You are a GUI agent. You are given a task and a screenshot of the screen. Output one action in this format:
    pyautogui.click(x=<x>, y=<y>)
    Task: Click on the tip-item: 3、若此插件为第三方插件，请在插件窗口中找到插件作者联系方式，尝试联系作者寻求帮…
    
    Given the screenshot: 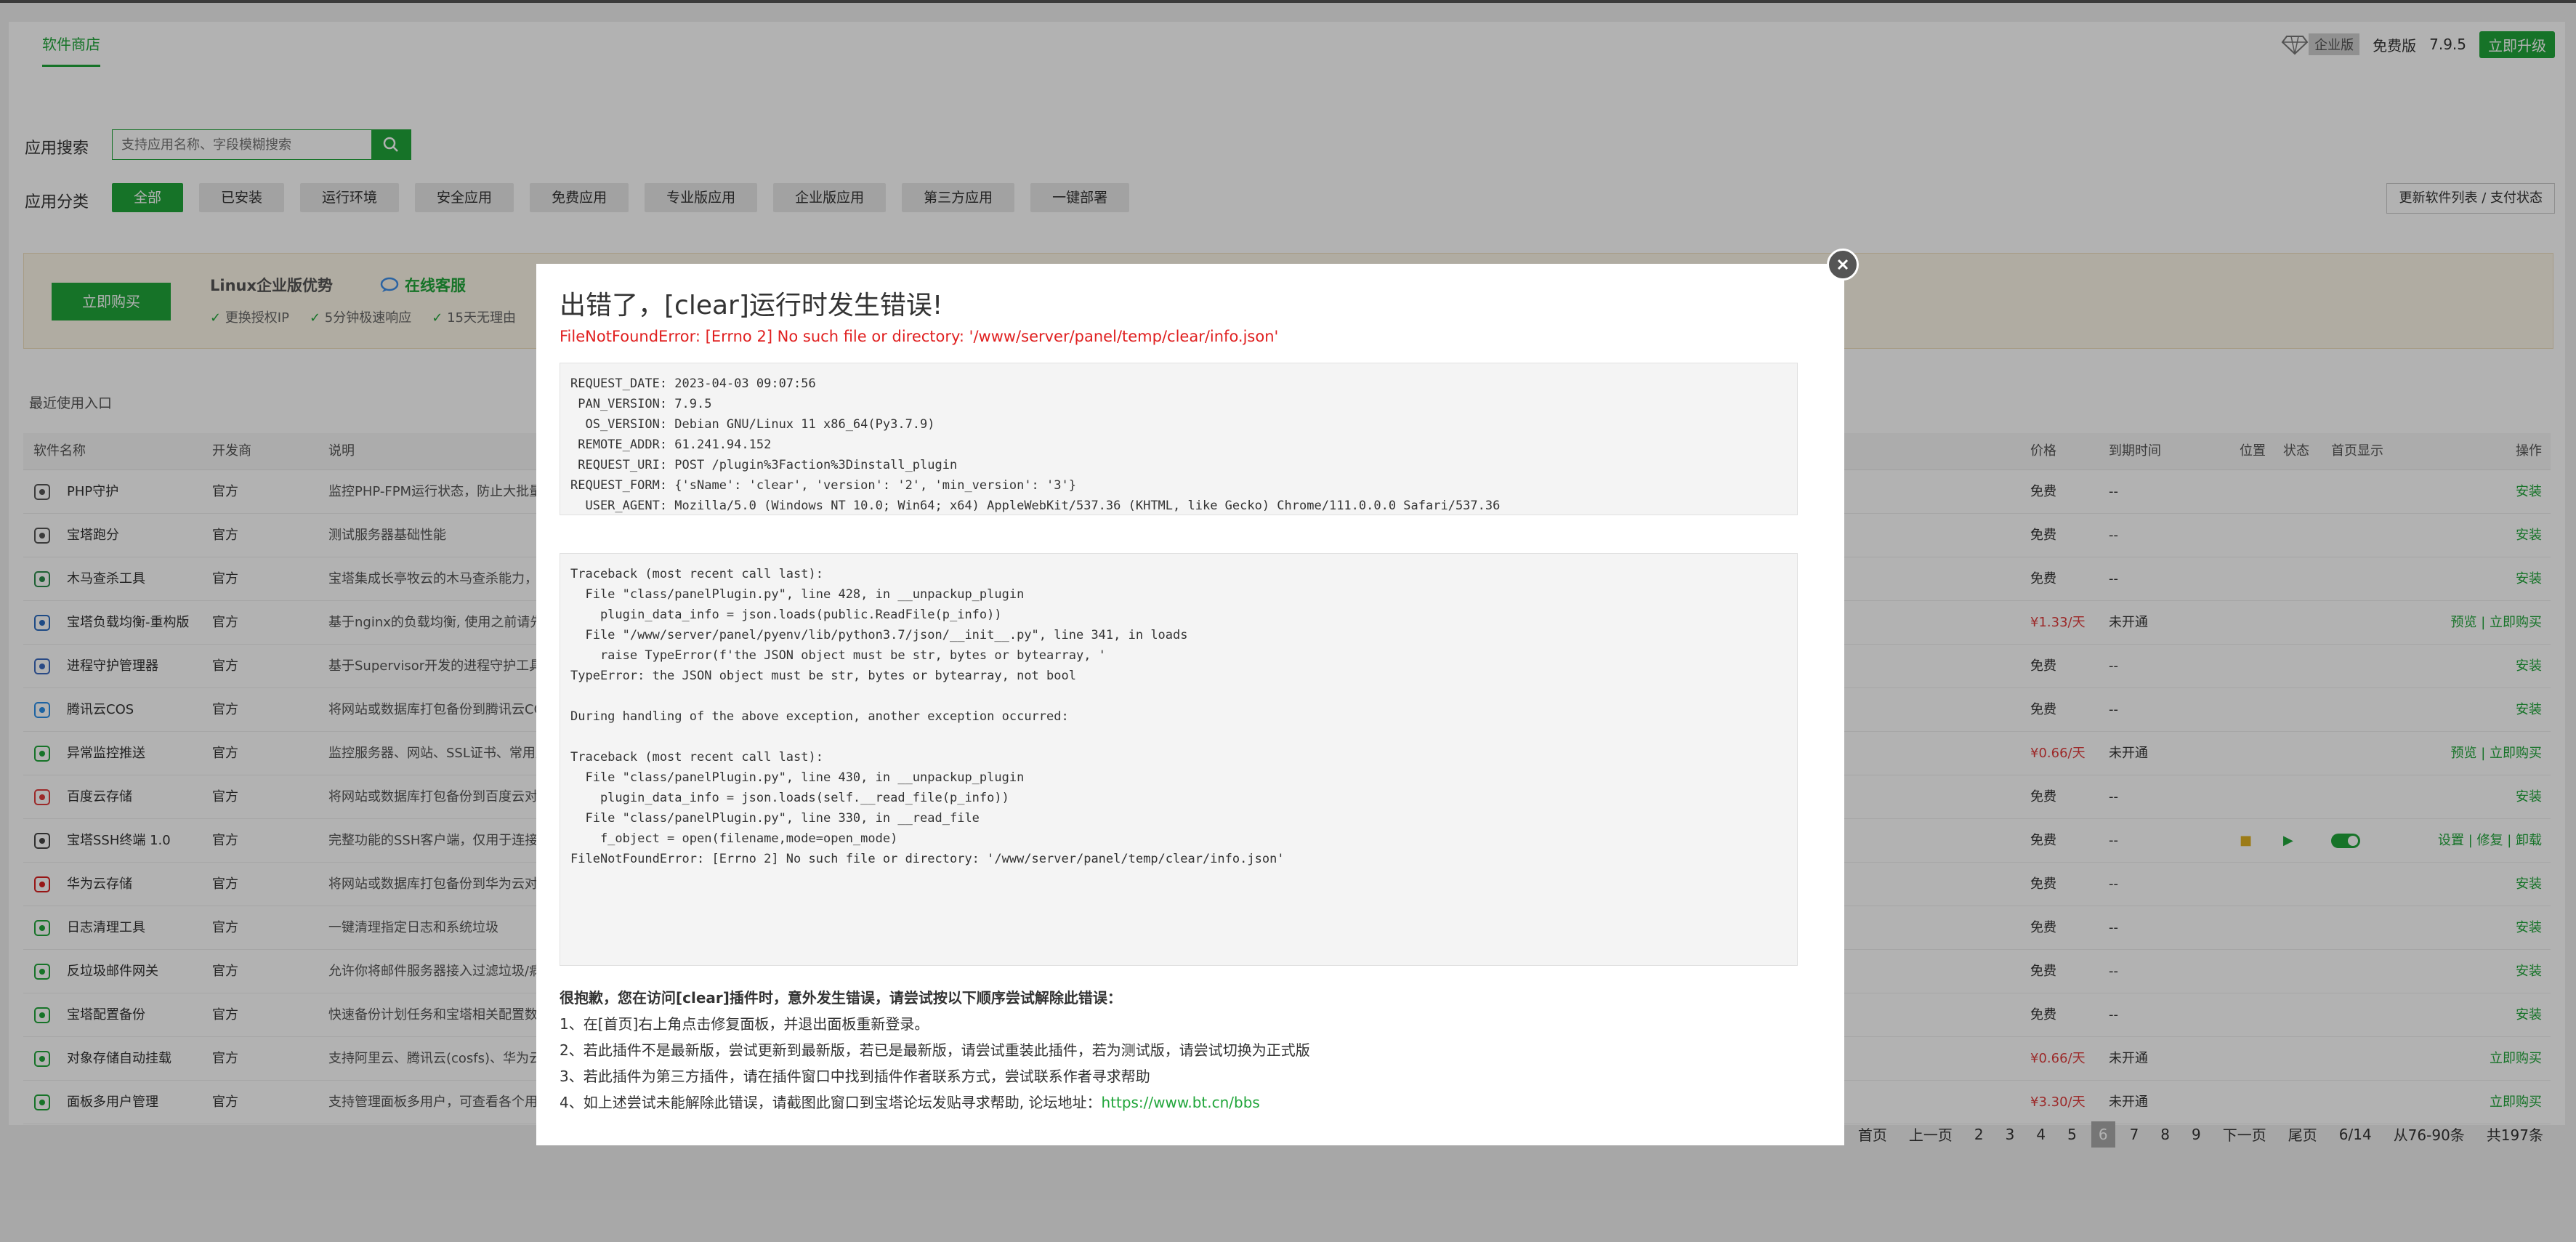 What is the action you would take?
    pyautogui.click(x=855, y=1076)
    